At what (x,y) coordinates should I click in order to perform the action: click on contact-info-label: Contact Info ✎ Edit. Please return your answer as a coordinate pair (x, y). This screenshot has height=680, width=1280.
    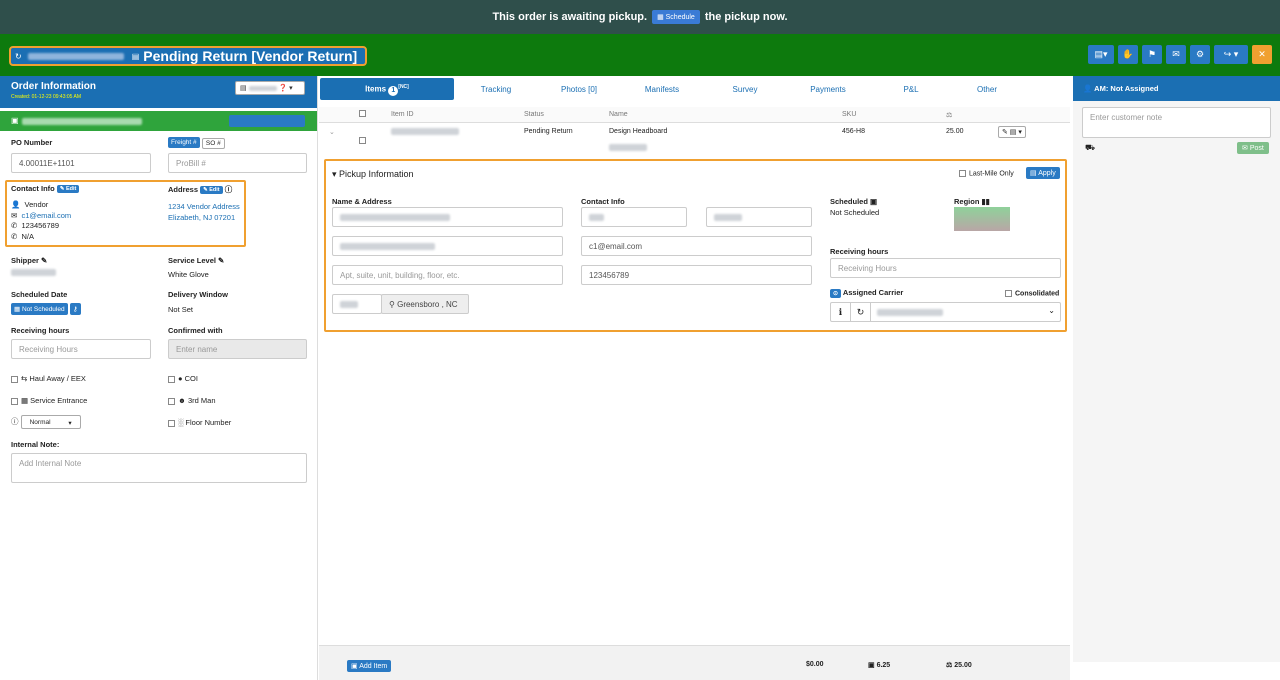
    Looking at the image, I should click on (45, 189).